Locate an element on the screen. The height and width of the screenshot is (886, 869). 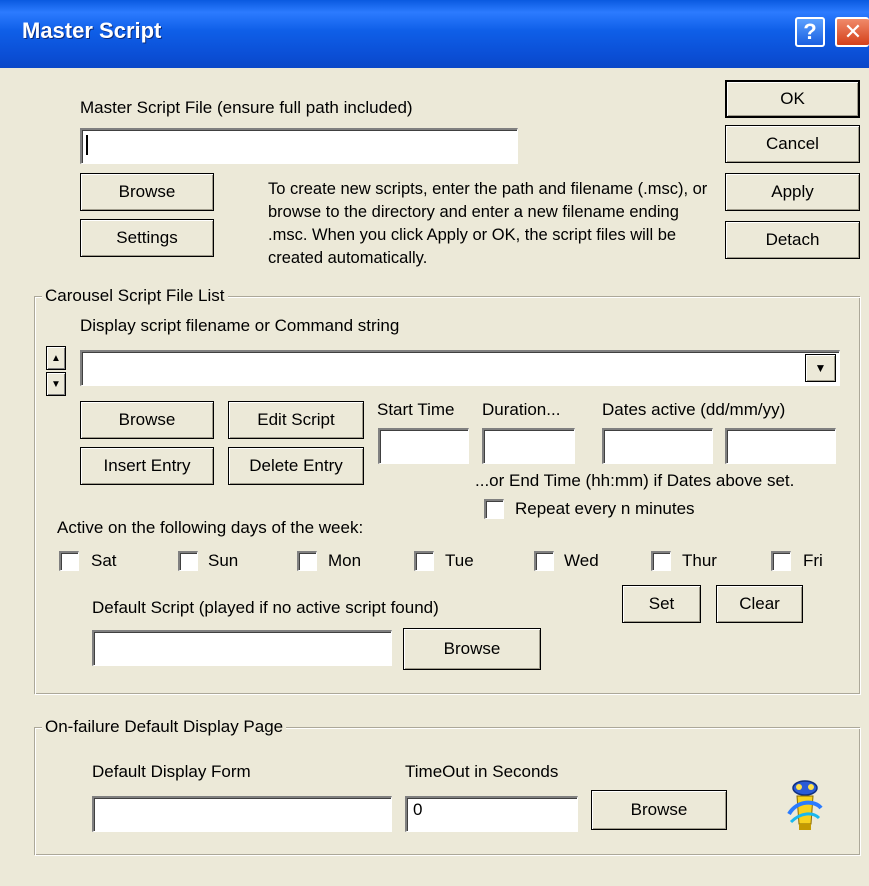
day-label-wed: Wed is located at coordinates (581, 560).